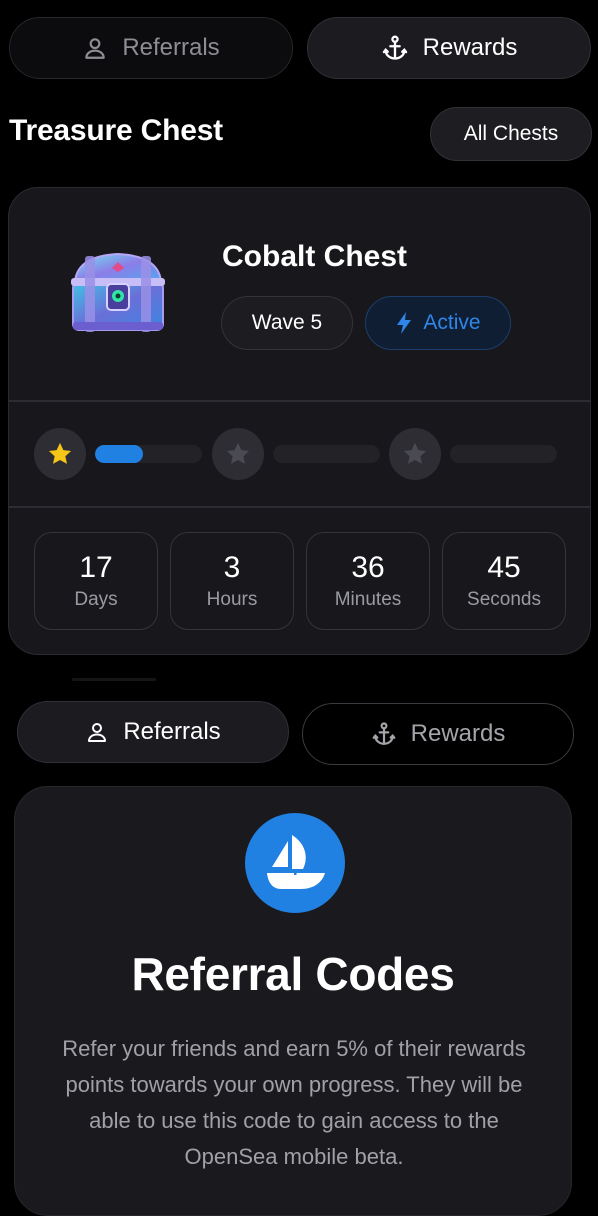 The width and height of the screenshot is (598, 1216). Describe the element at coordinates (504, 599) in the screenshot. I see `countdown-unit: Seconds` at that location.